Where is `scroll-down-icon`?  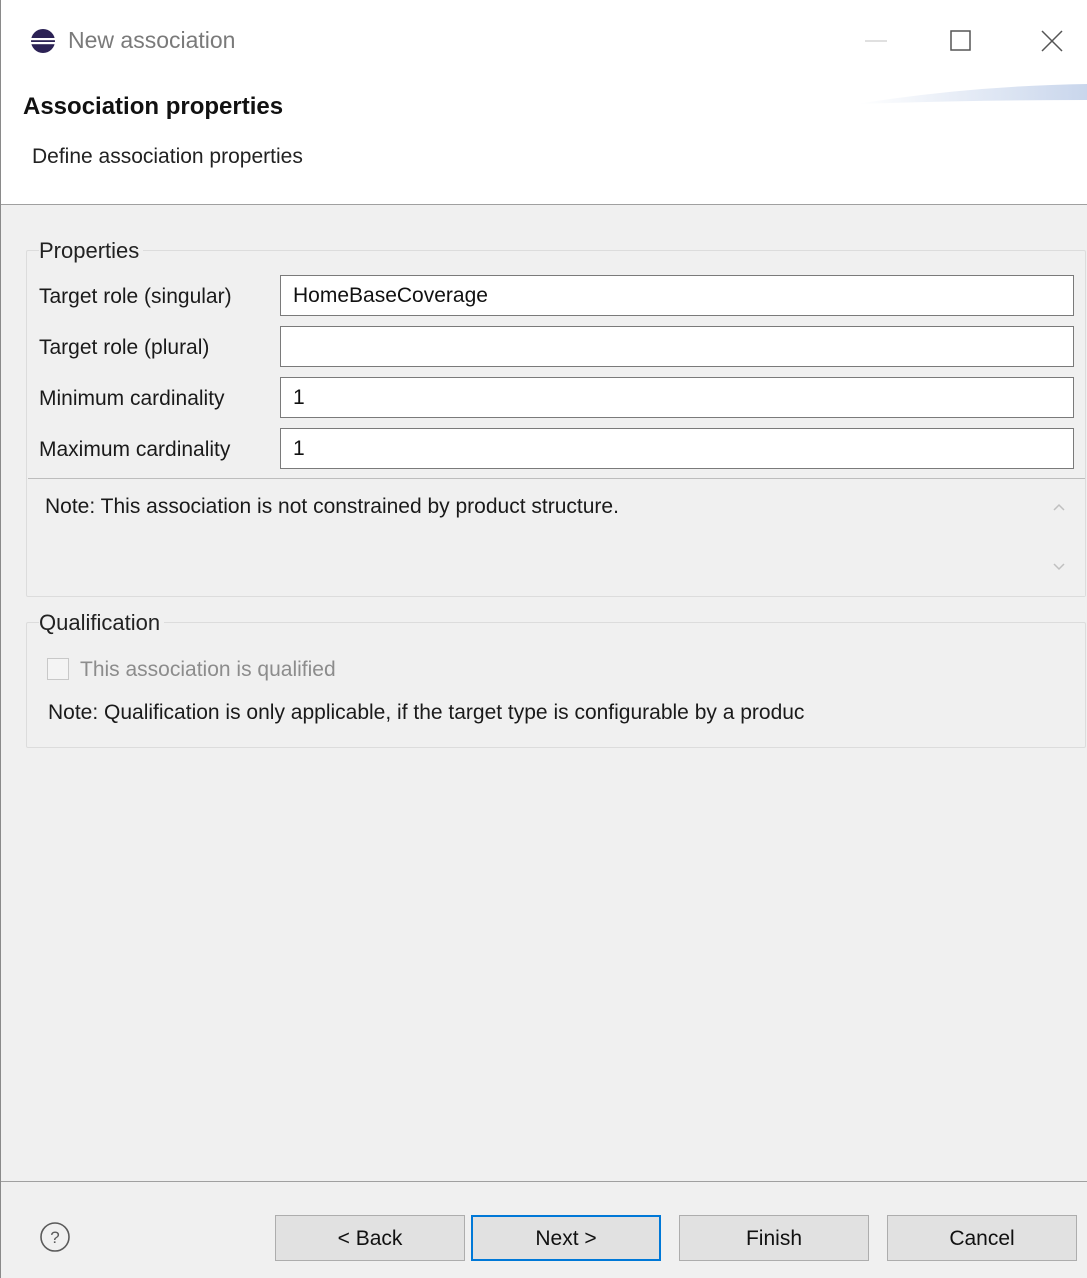
scroll-down-icon is located at coordinates (1059, 567).